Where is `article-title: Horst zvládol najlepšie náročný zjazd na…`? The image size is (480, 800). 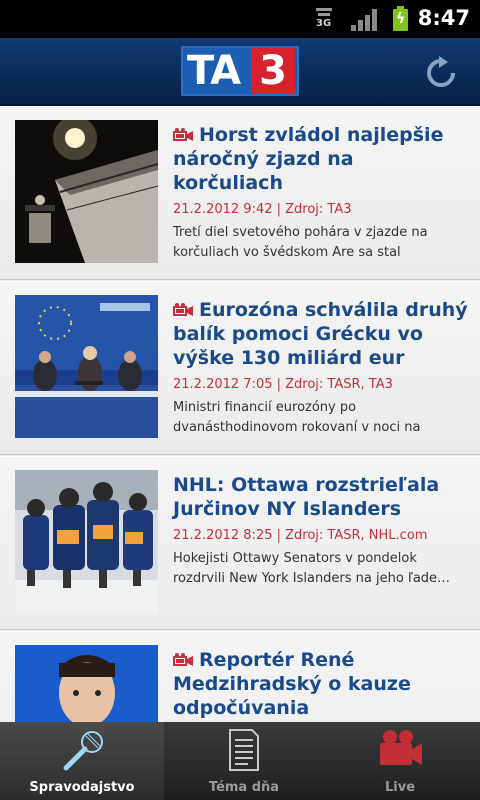
article-title: Horst zvládol najlepšie náročný zjazd na… is located at coordinates (320, 159).